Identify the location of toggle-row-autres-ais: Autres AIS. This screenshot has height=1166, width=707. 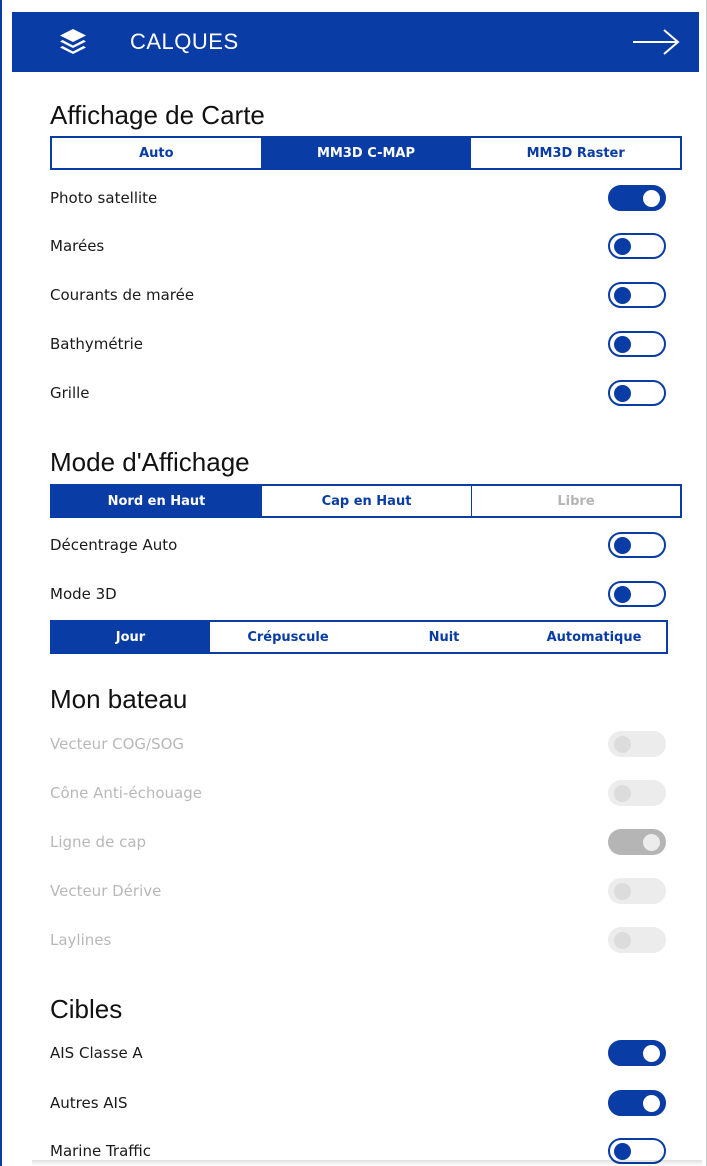
(358, 1103).